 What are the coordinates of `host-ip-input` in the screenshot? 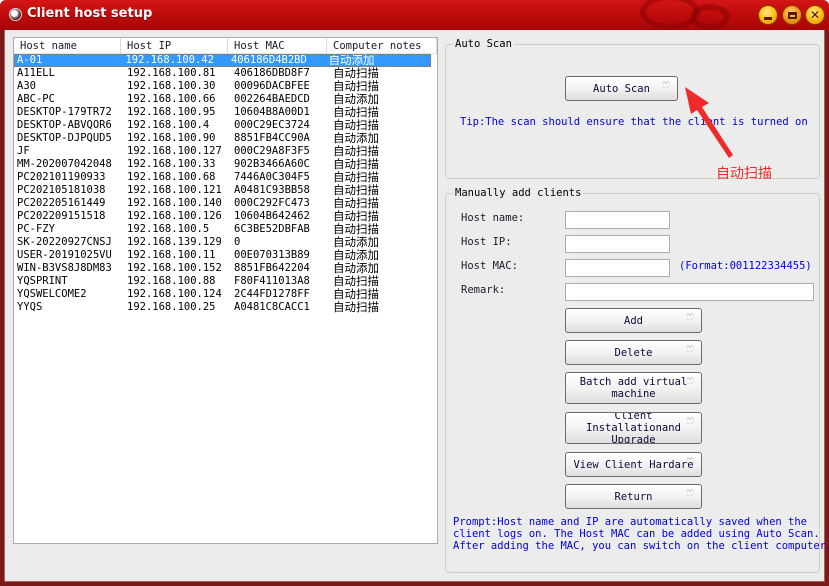 It's located at (617, 244).